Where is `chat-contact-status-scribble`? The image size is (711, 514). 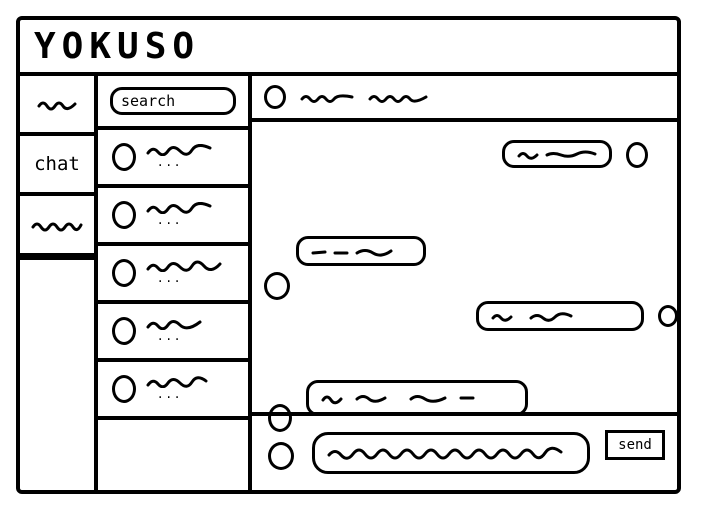 chat-contact-status-scribble is located at coordinates (398, 99).